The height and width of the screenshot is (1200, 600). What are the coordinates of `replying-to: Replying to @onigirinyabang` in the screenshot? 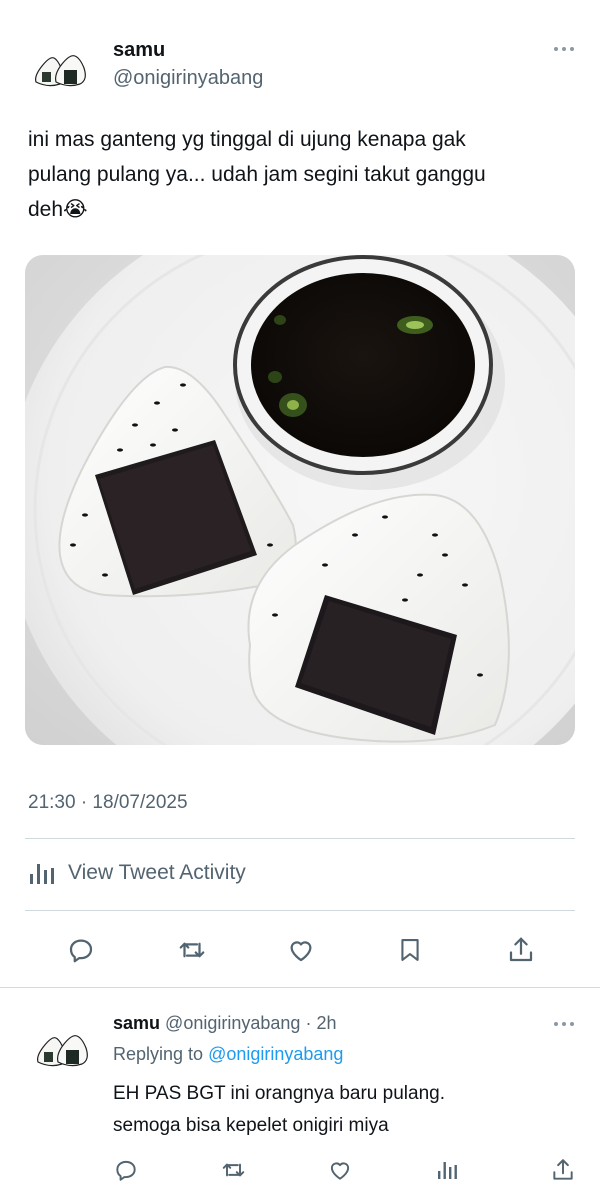 It's located at (228, 1054).